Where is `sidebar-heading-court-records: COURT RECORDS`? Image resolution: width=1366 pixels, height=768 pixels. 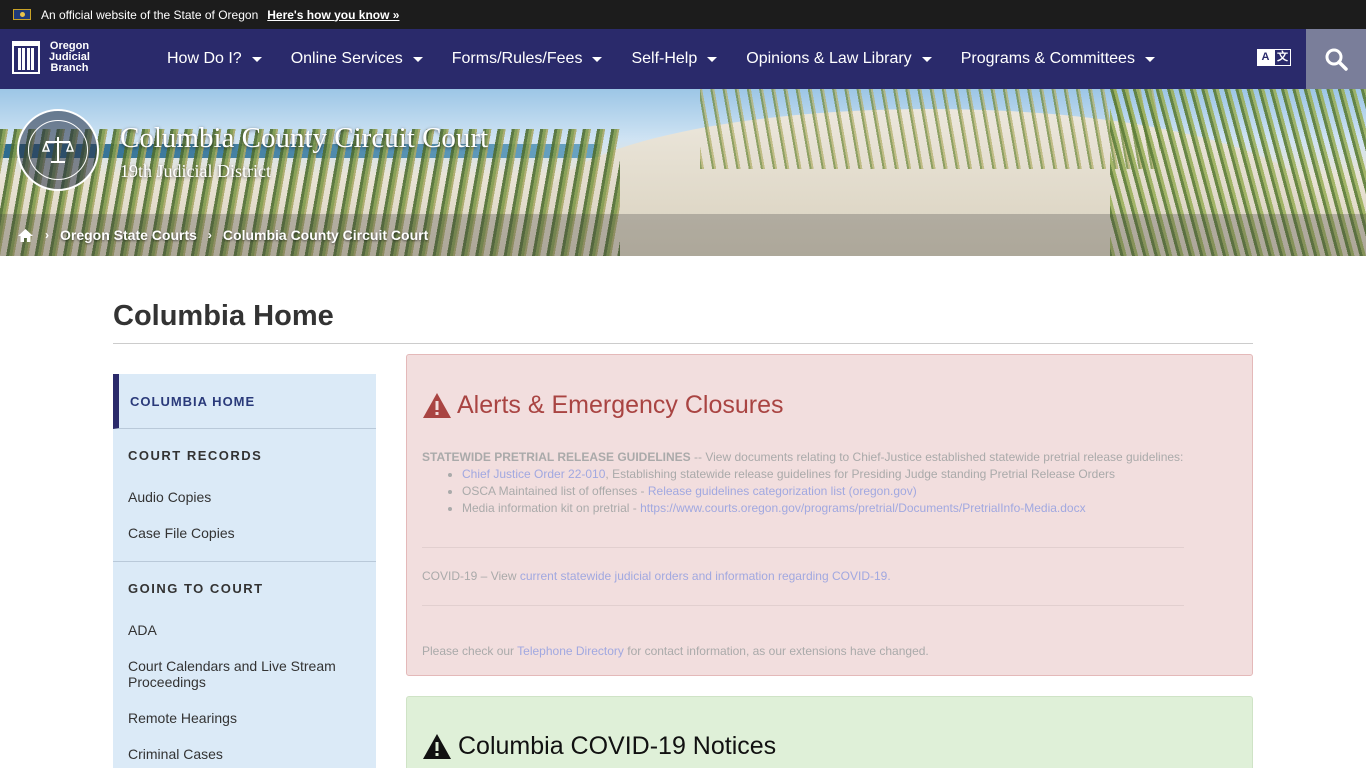 sidebar-heading-court-records: COURT RECORDS is located at coordinates (195, 455).